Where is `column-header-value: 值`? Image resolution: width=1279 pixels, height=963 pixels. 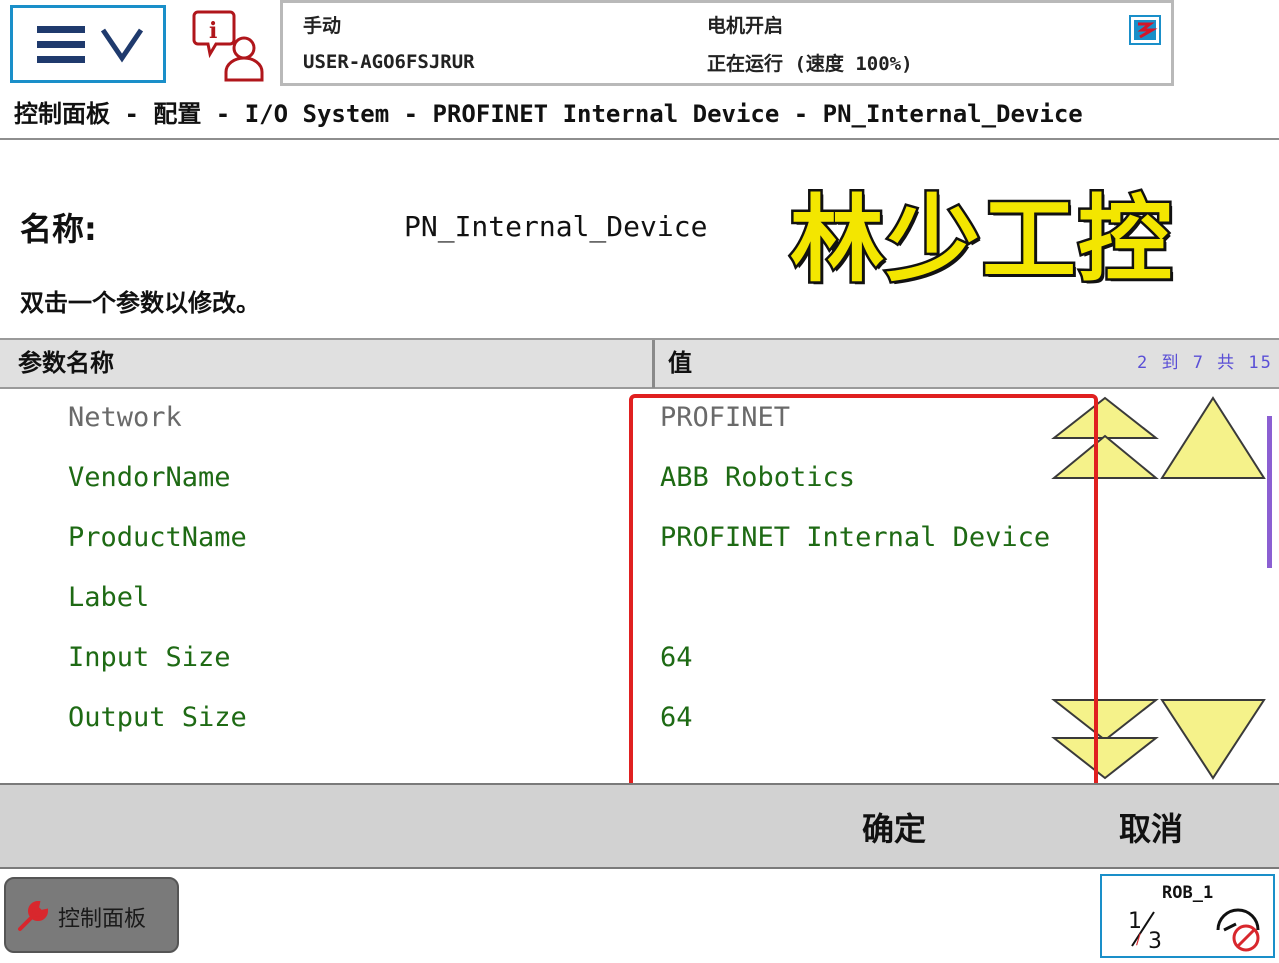
column-header-value: 值 is located at coordinates (680, 363).